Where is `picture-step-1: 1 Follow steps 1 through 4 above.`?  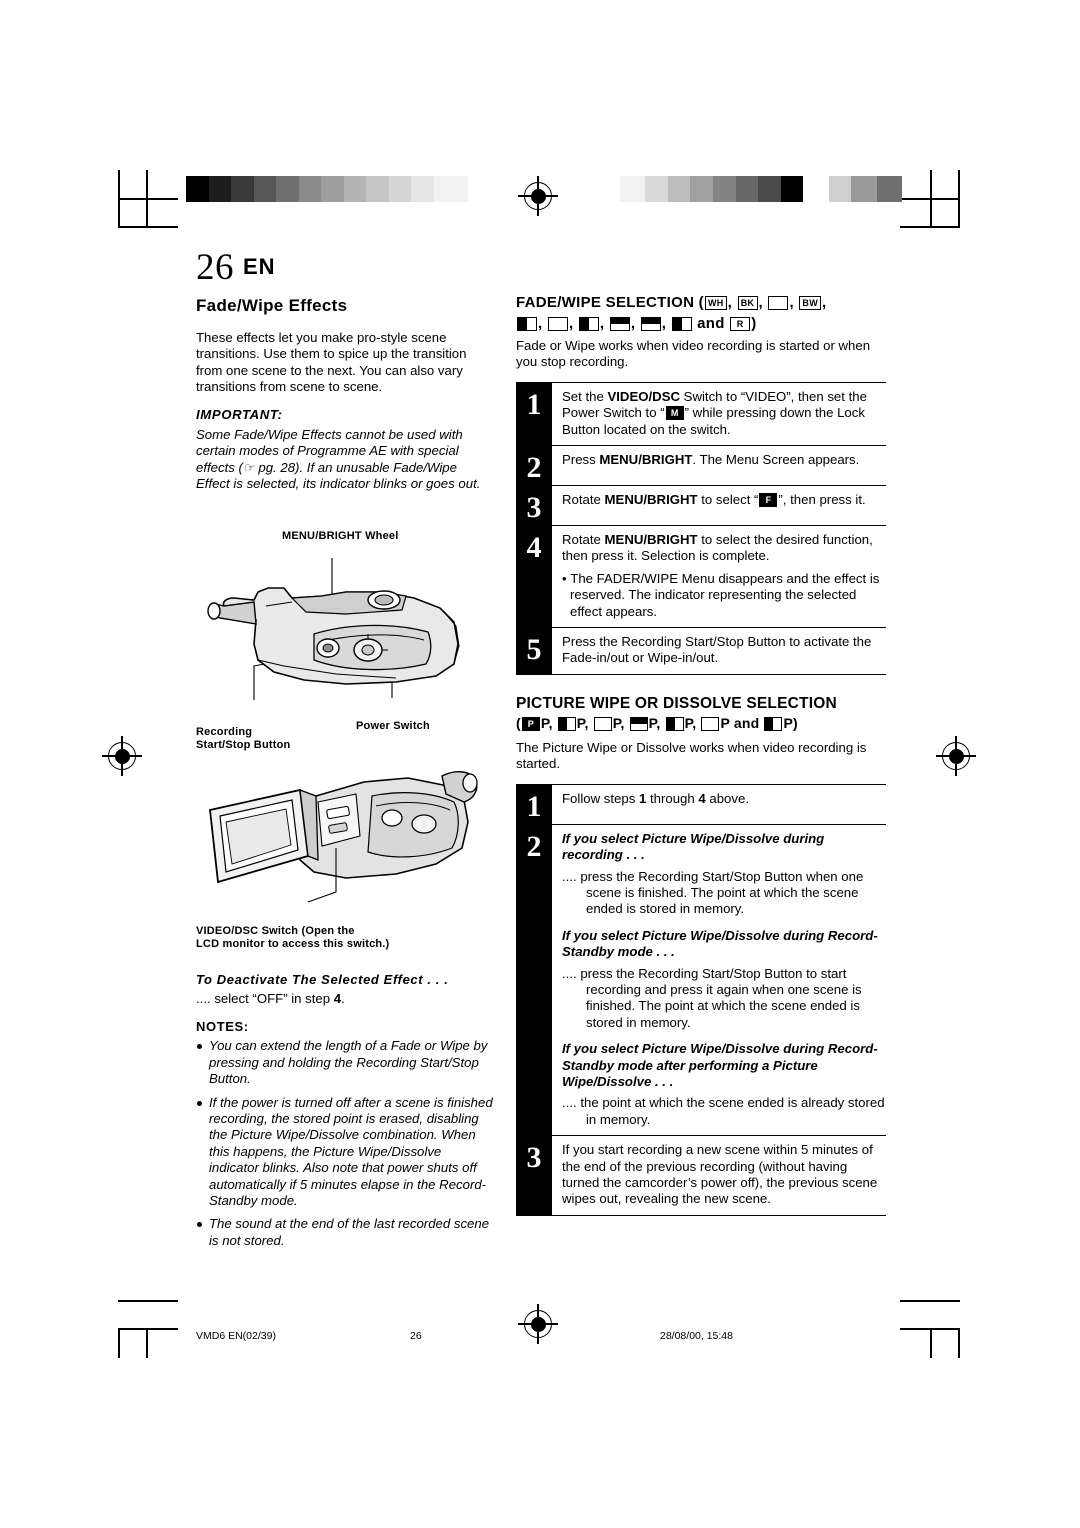
picture-step-1: 1 Follow steps 1 through 4 above. is located at coordinates (701, 803).